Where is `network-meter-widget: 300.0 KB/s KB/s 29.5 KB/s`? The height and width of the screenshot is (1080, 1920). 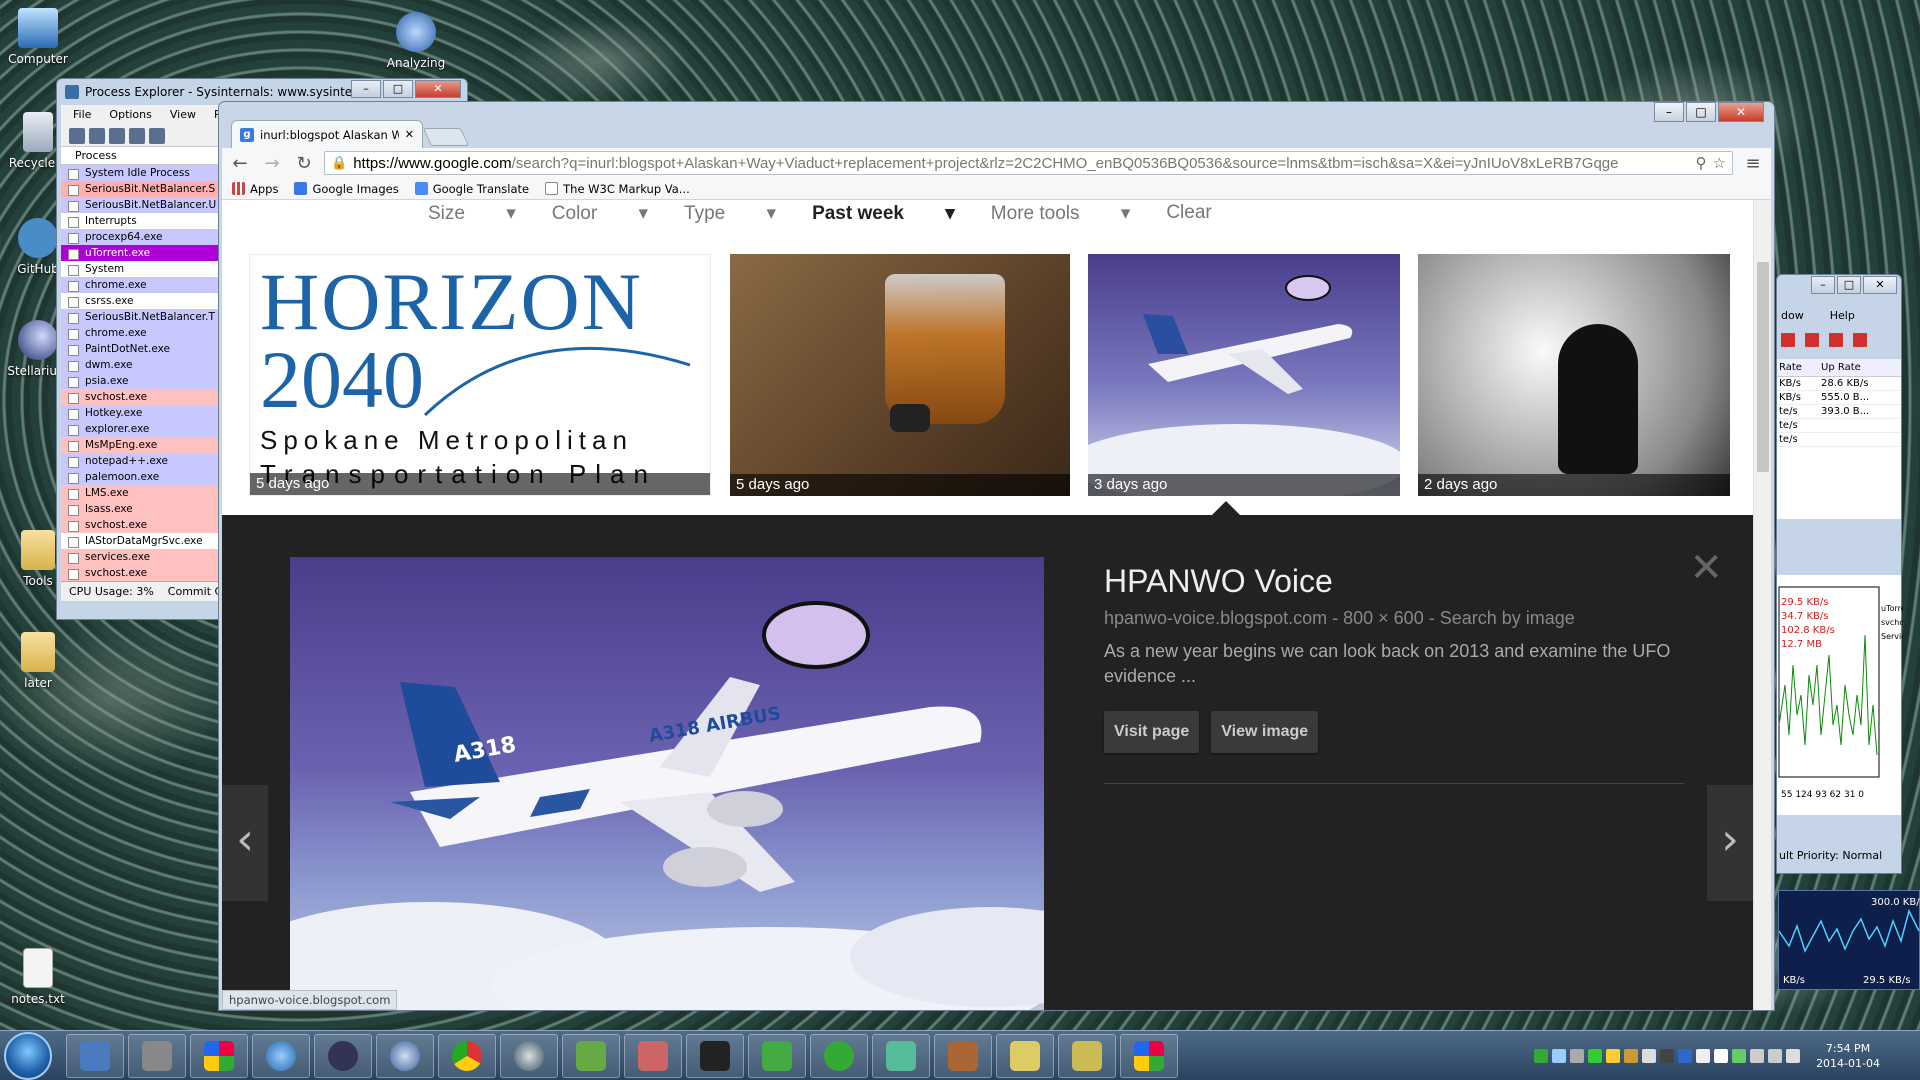 network-meter-widget: 300.0 KB/s KB/s 29.5 KB/s is located at coordinates (1849, 940).